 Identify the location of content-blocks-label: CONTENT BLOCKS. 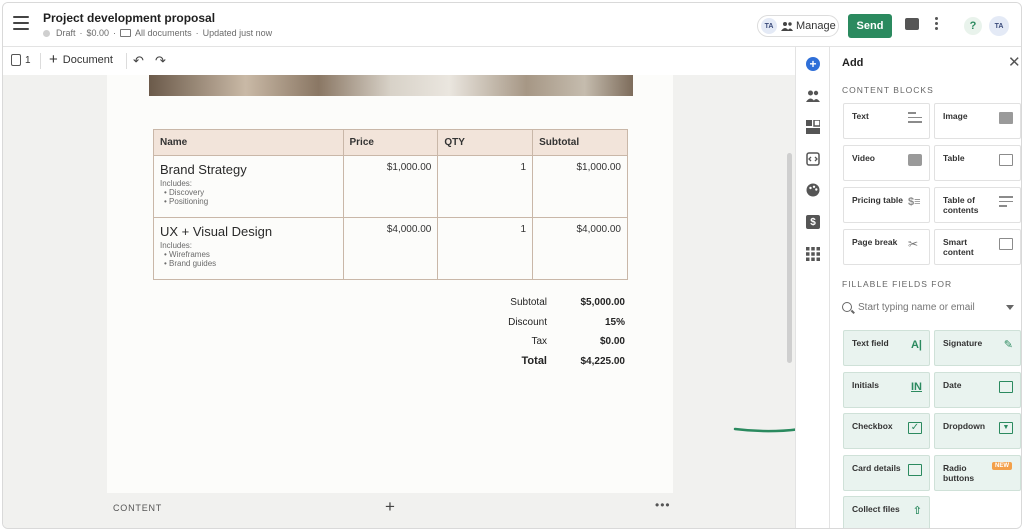
(888, 90).